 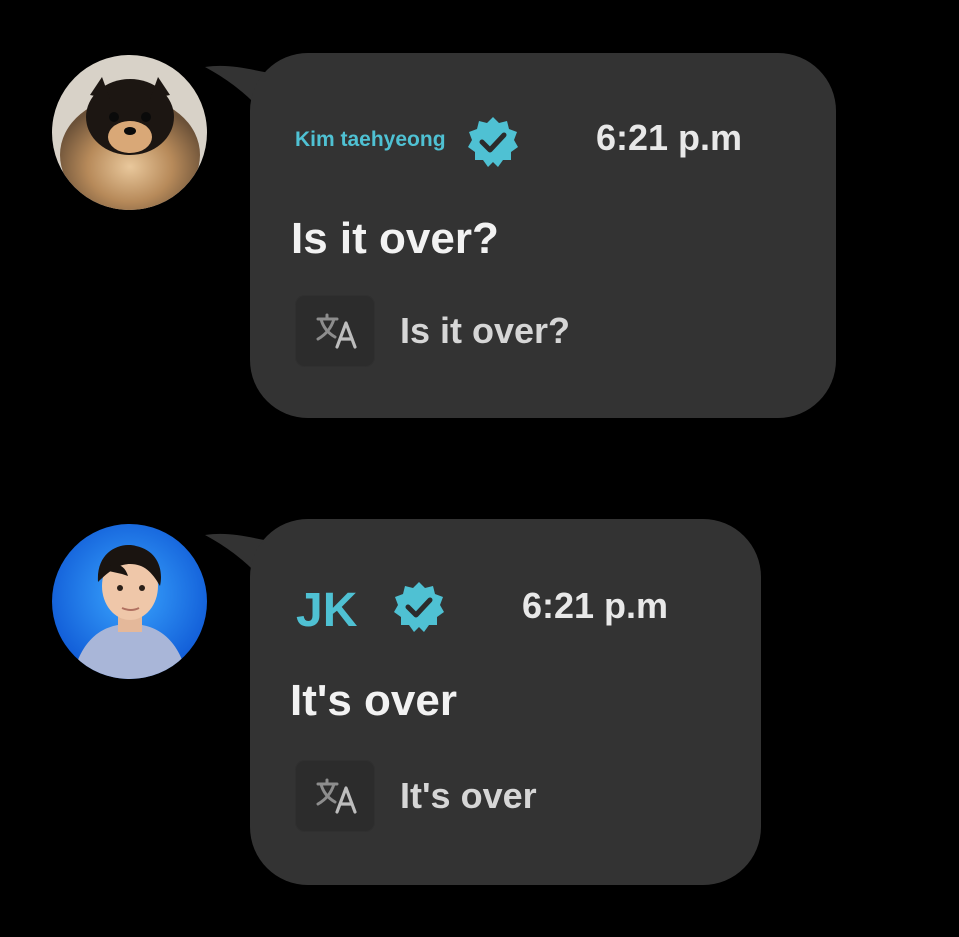 I want to click on person-avatar-image, so click(x=129, y=601).